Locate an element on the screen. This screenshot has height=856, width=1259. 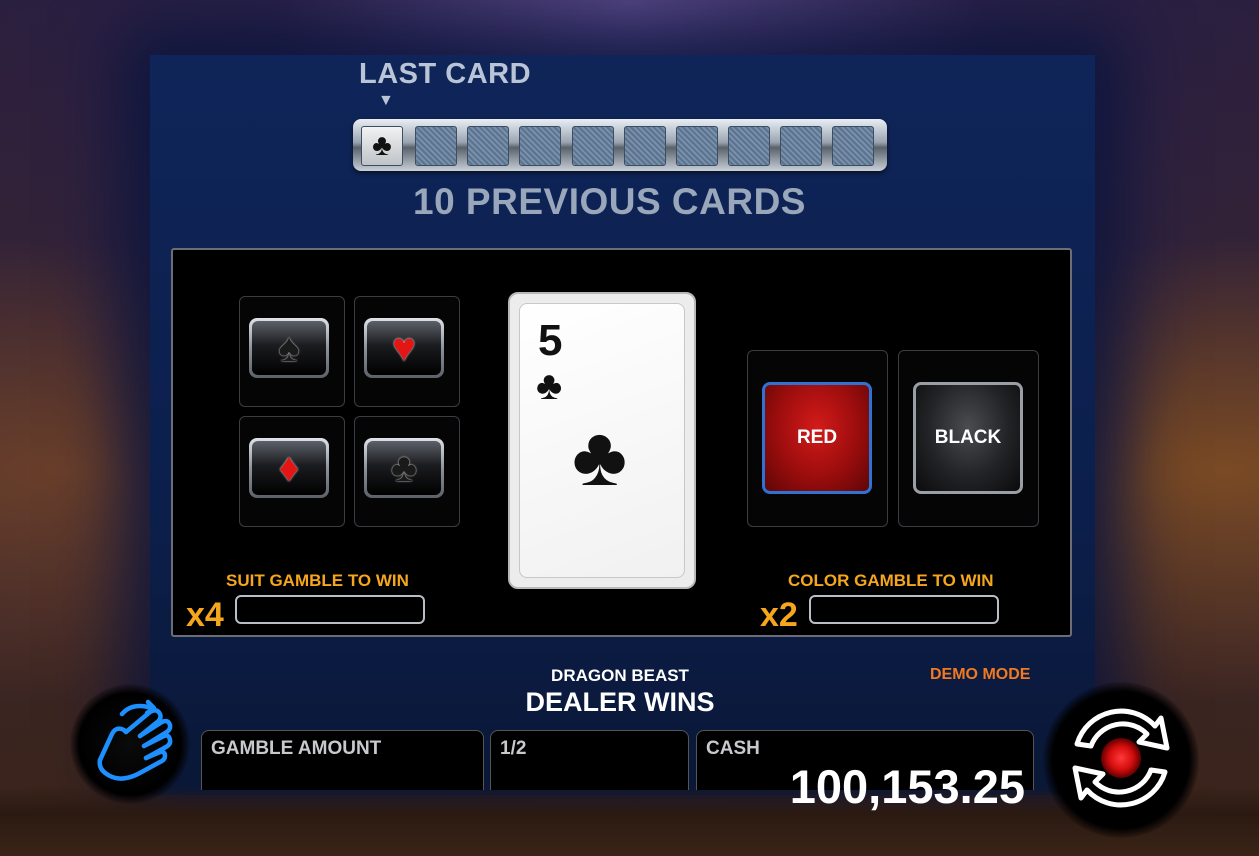
game-name: DRAGON BEAST is located at coordinates (620, 675).